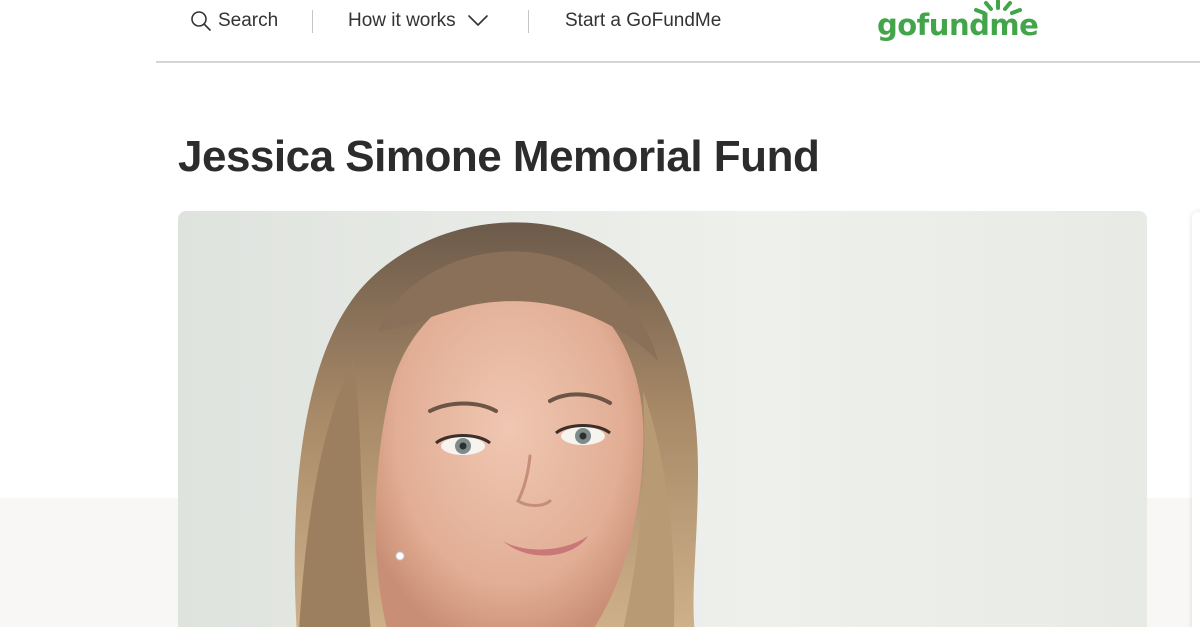 Image resolution: width=1200 pixels, height=627 pixels. Describe the element at coordinates (477, 21) in the screenshot. I see `chevron-down-icon` at that location.